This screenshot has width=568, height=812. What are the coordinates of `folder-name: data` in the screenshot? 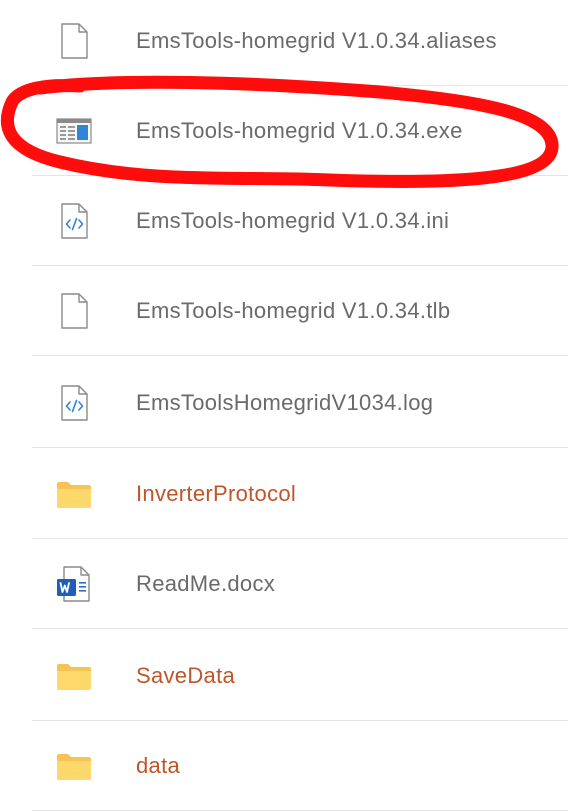 It's located at (158, 765).